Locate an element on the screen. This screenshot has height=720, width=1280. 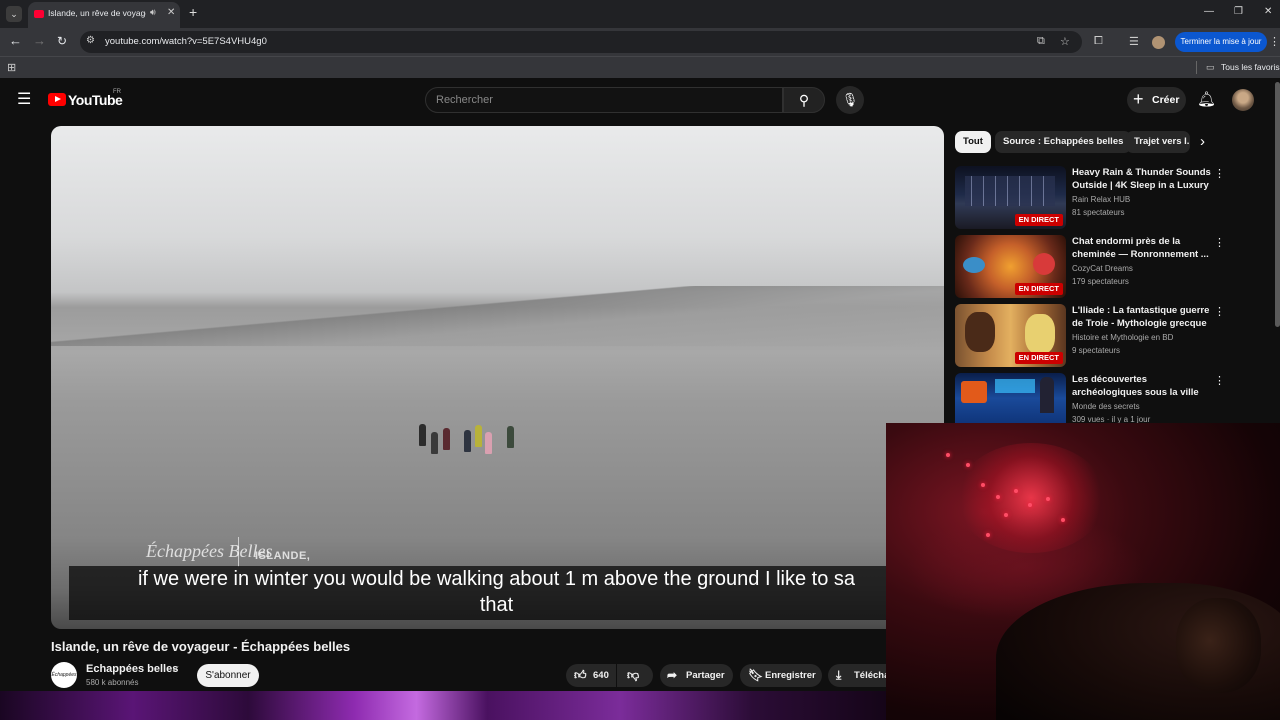
subscriber-count: 580 k abonnés is located at coordinates (112, 682).